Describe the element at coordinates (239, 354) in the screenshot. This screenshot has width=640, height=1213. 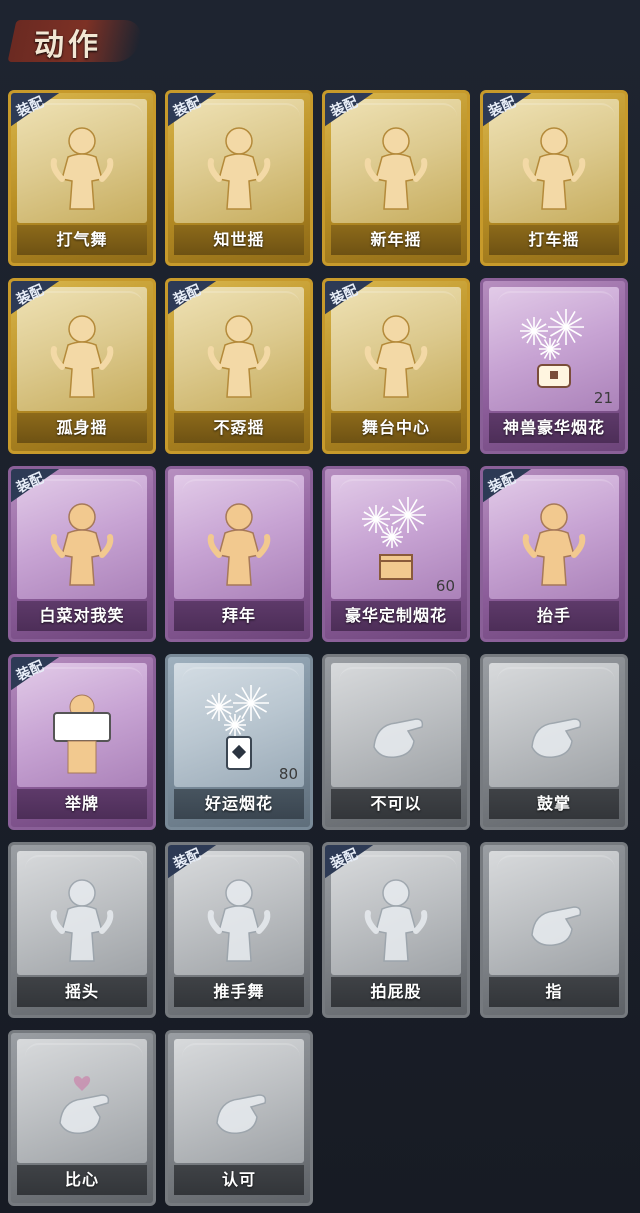
I see `point-up-figure-icon` at that location.